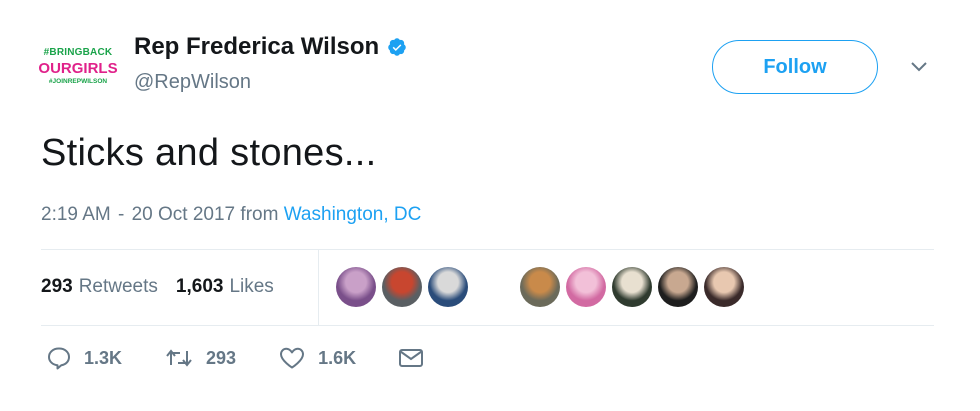  What do you see at coordinates (200, 358) in the screenshot?
I see `retweet-button: 293` at bounding box center [200, 358].